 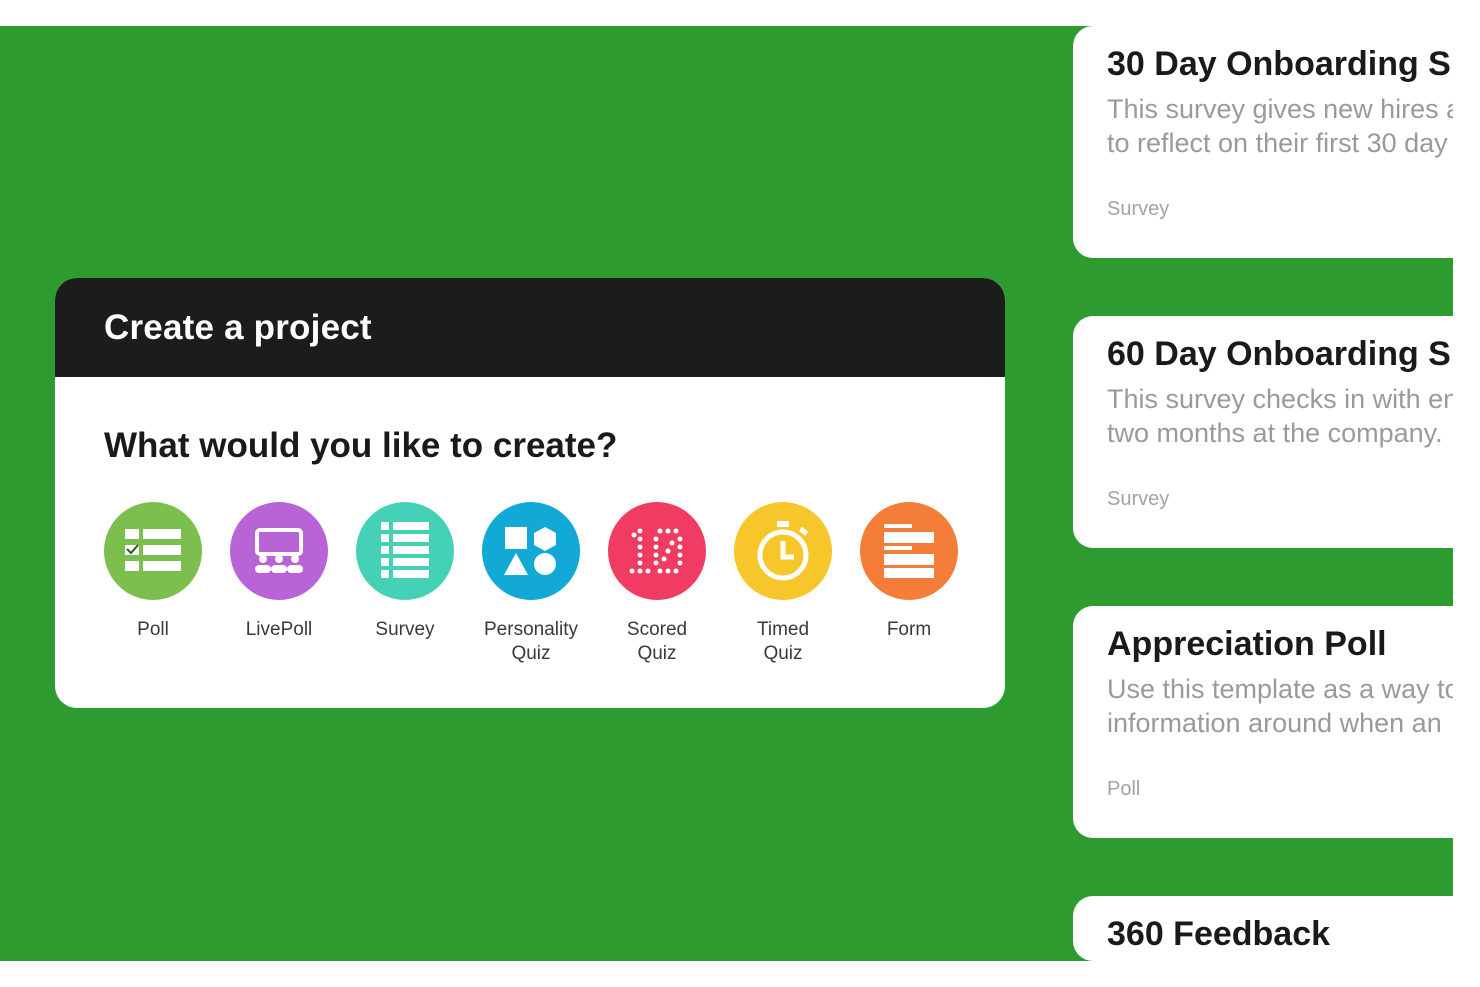 I want to click on project-type-poll: Poll, so click(x=153, y=584).